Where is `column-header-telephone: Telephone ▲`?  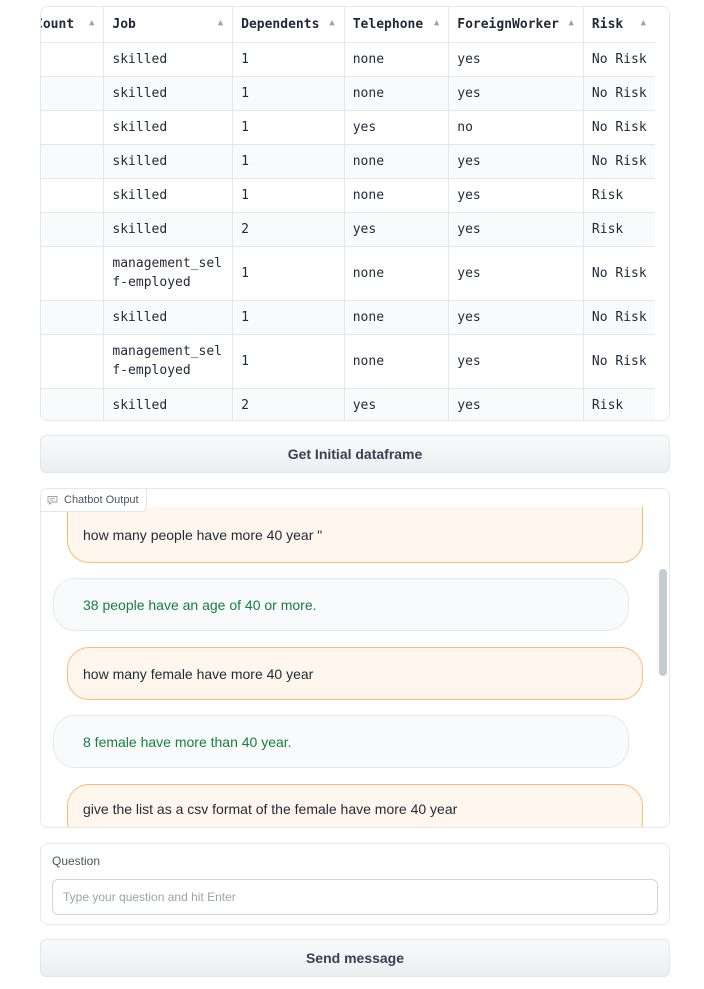
column-header-telephone: Telephone ▲ is located at coordinates (397, 25).